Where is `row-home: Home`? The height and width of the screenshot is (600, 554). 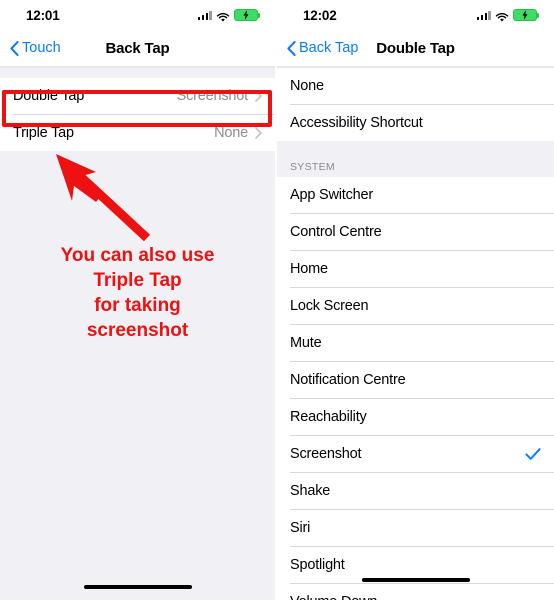
row-home: Home is located at coordinates (415, 269).